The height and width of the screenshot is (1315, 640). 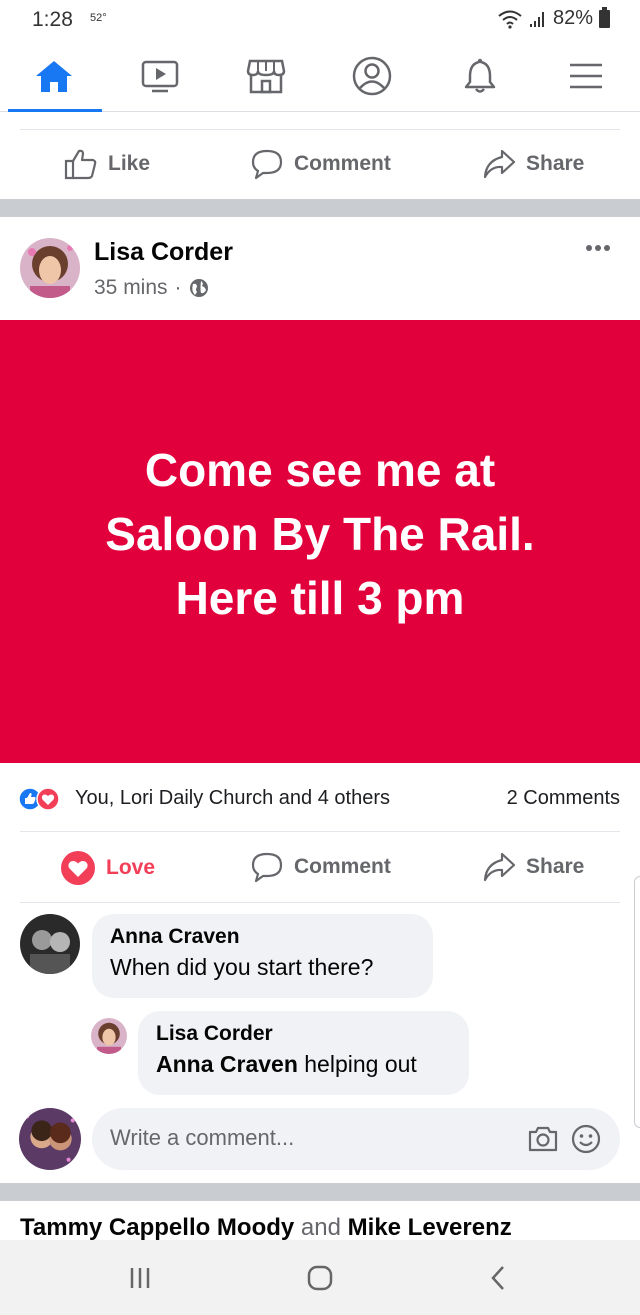 I want to click on nav-marketplace, so click(x=266, y=76).